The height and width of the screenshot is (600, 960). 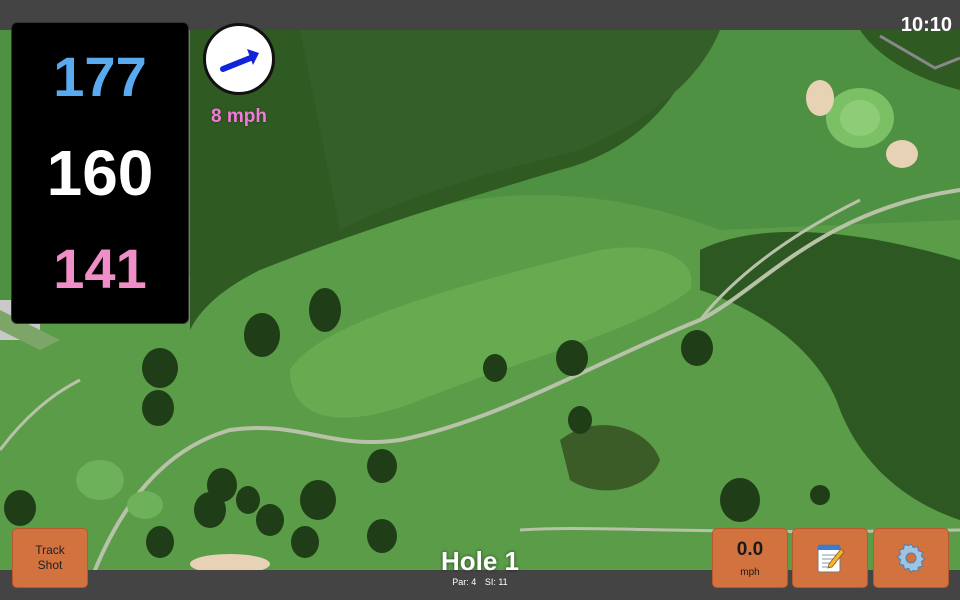 I want to click on track-shot-label-line2: Shot, so click(x=50, y=565).